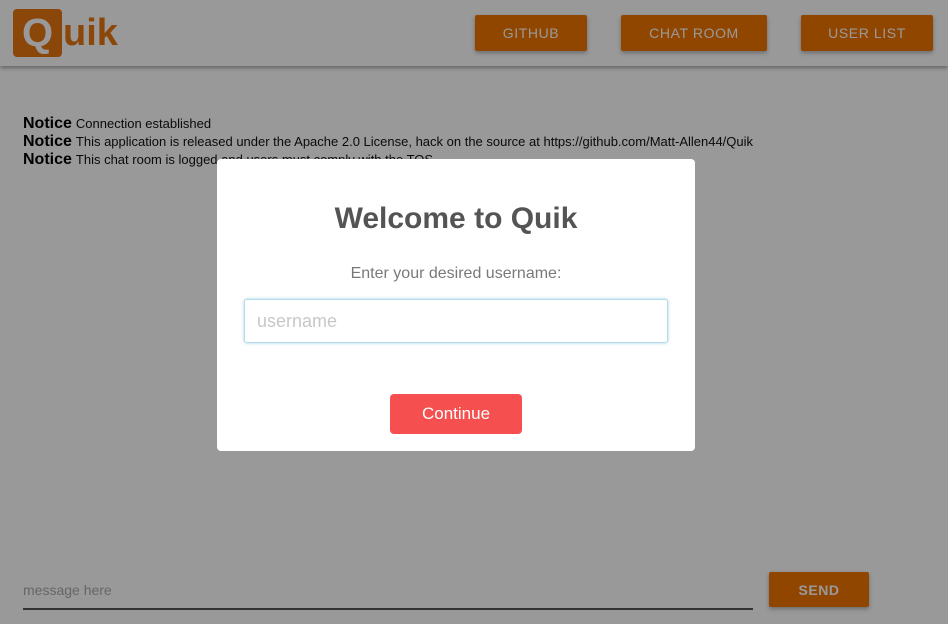  Describe the element at coordinates (456, 321) in the screenshot. I see `username-input` at that location.